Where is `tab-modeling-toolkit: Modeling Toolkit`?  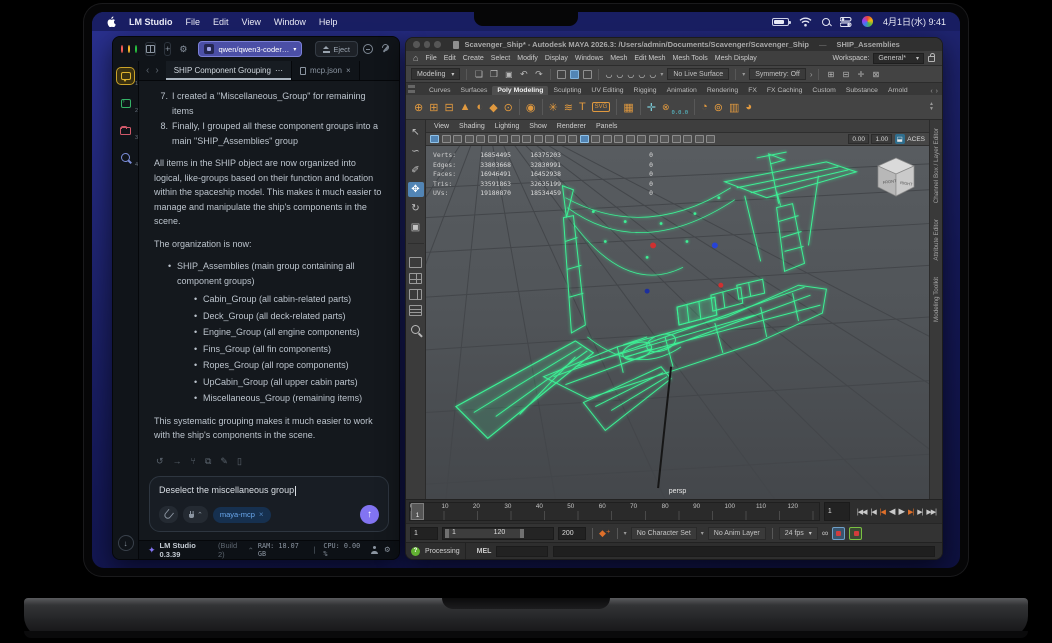 tab-modeling-toolkit: Modeling Toolkit is located at coordinates (936, 299).